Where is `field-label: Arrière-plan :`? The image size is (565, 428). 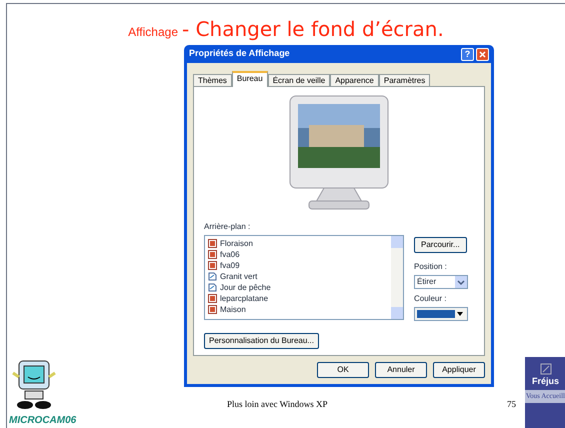
field-label: Arrière-plan : is located at coordinates (228, 227).